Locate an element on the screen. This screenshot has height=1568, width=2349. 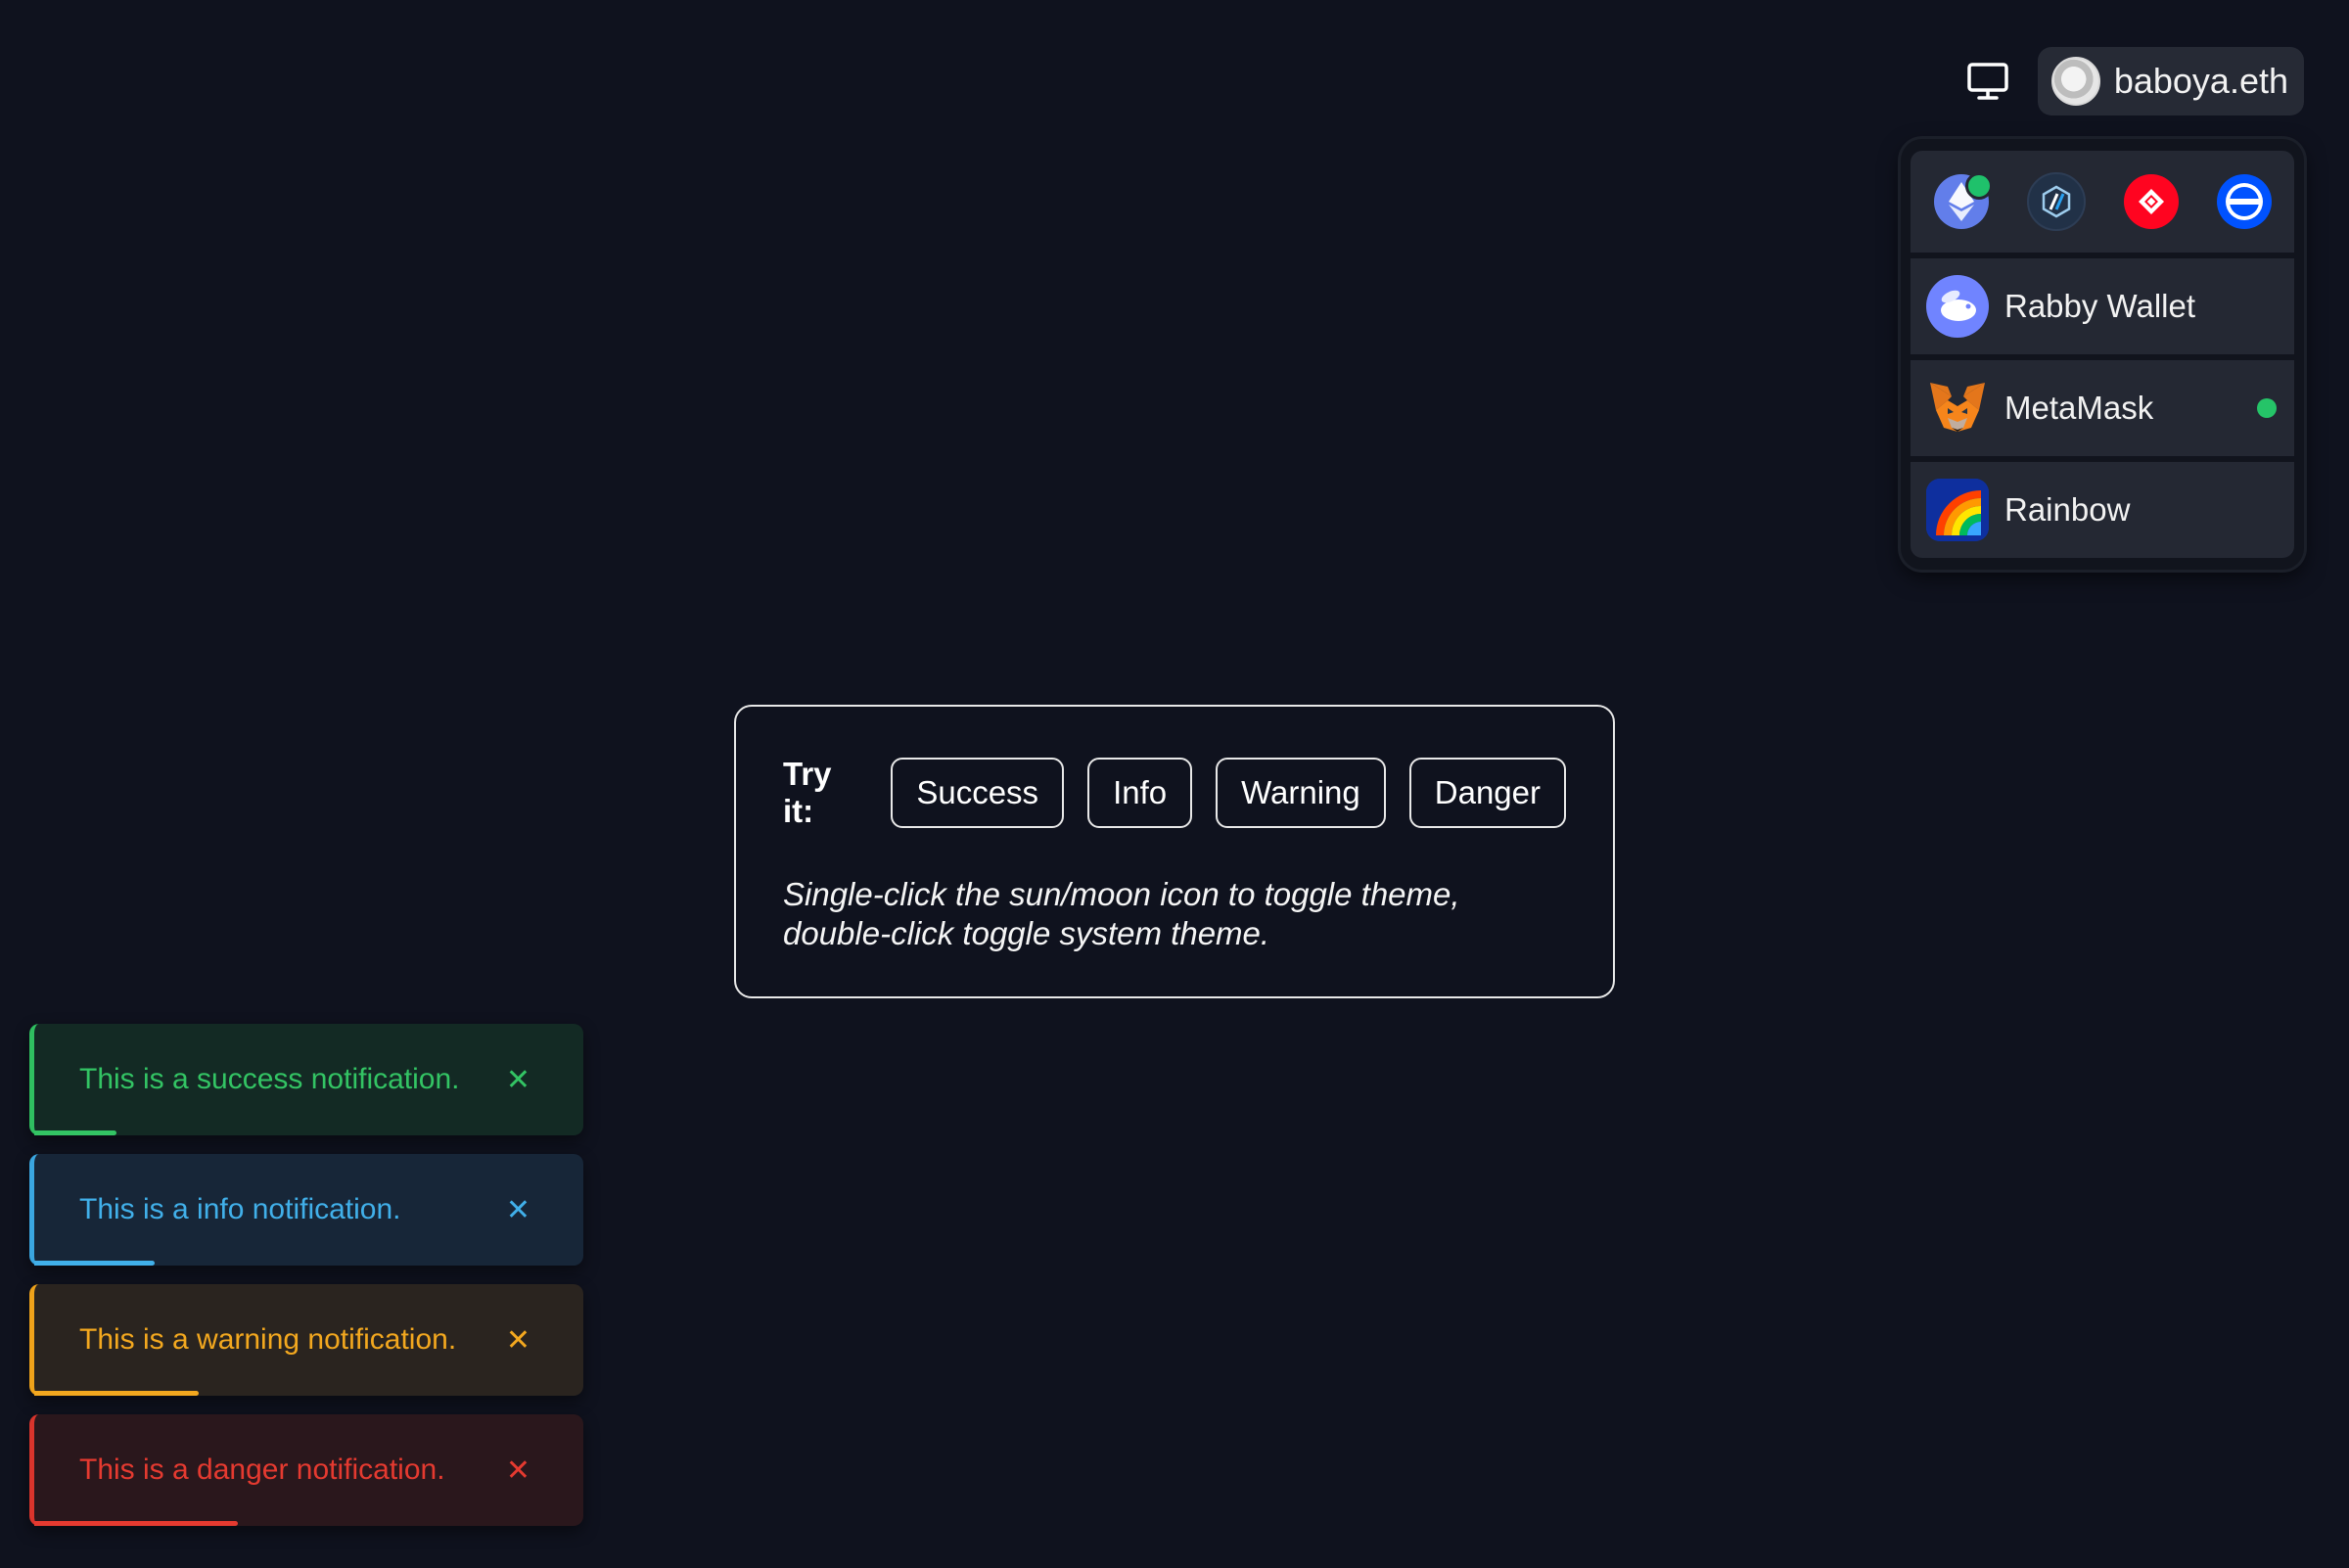
avatar is located at coordinates (2075, 81).